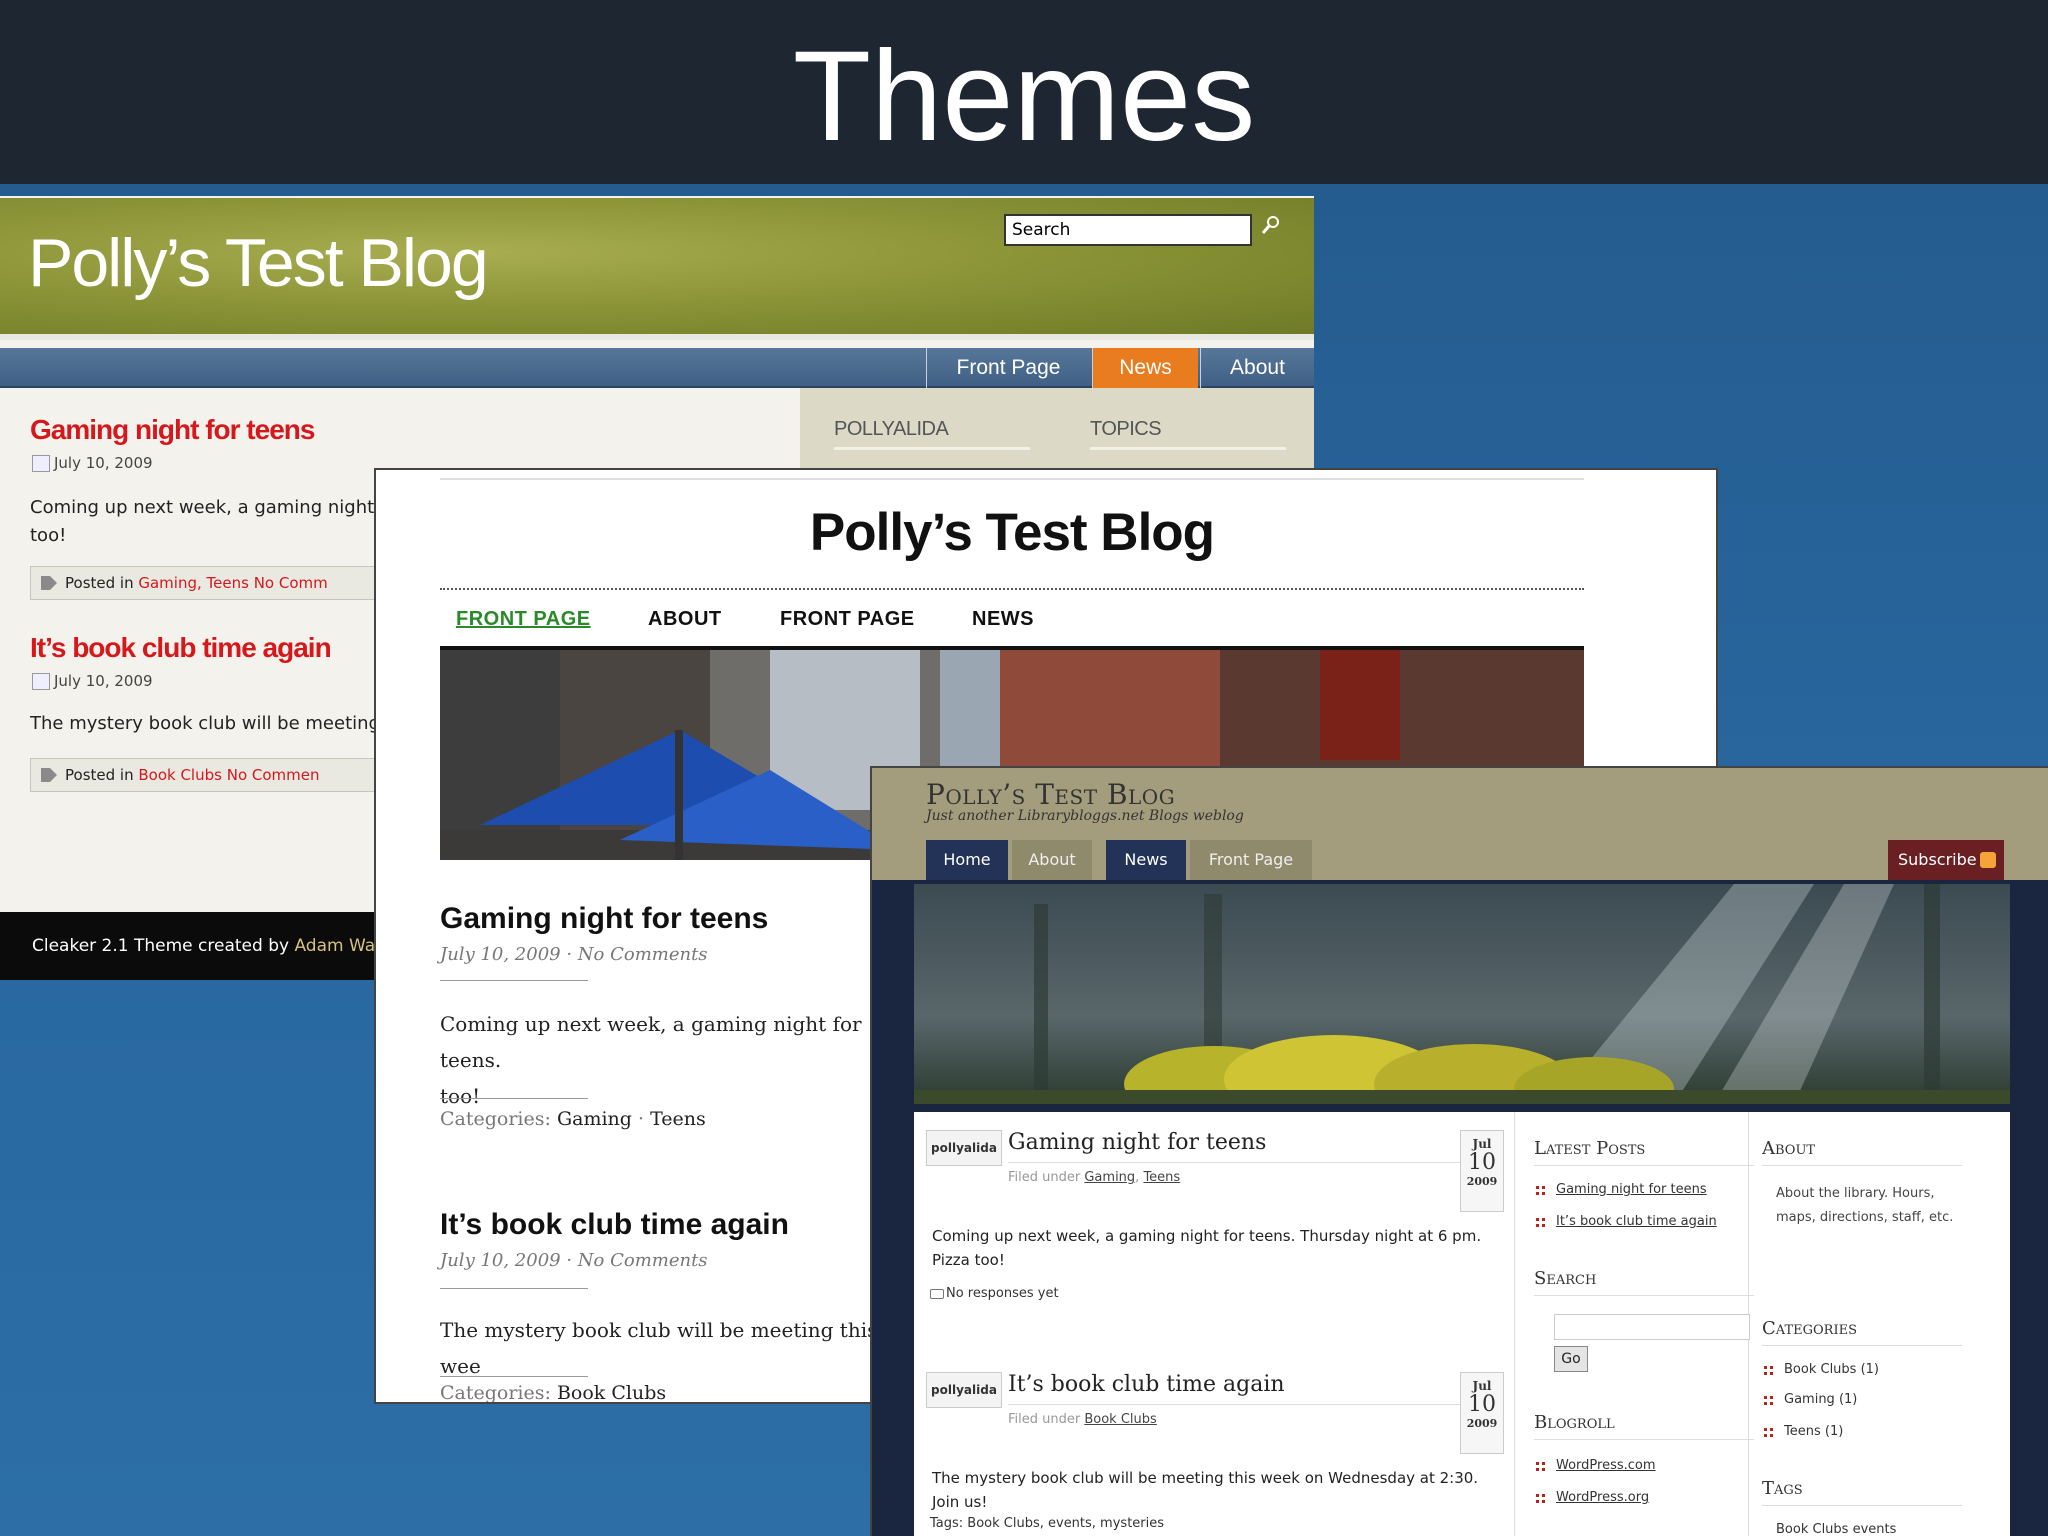 The image size is (2048, 1536). I want to click on minimal-post-categories: Categories: Book Clubs, so click(553, 1393).